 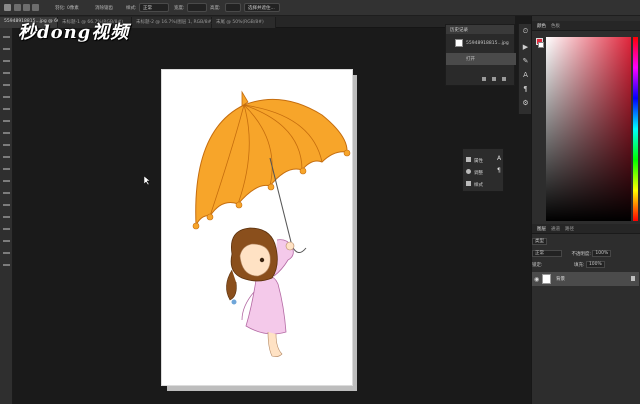 I want to click on healing-tool-icon, so click(x=6, y=109).